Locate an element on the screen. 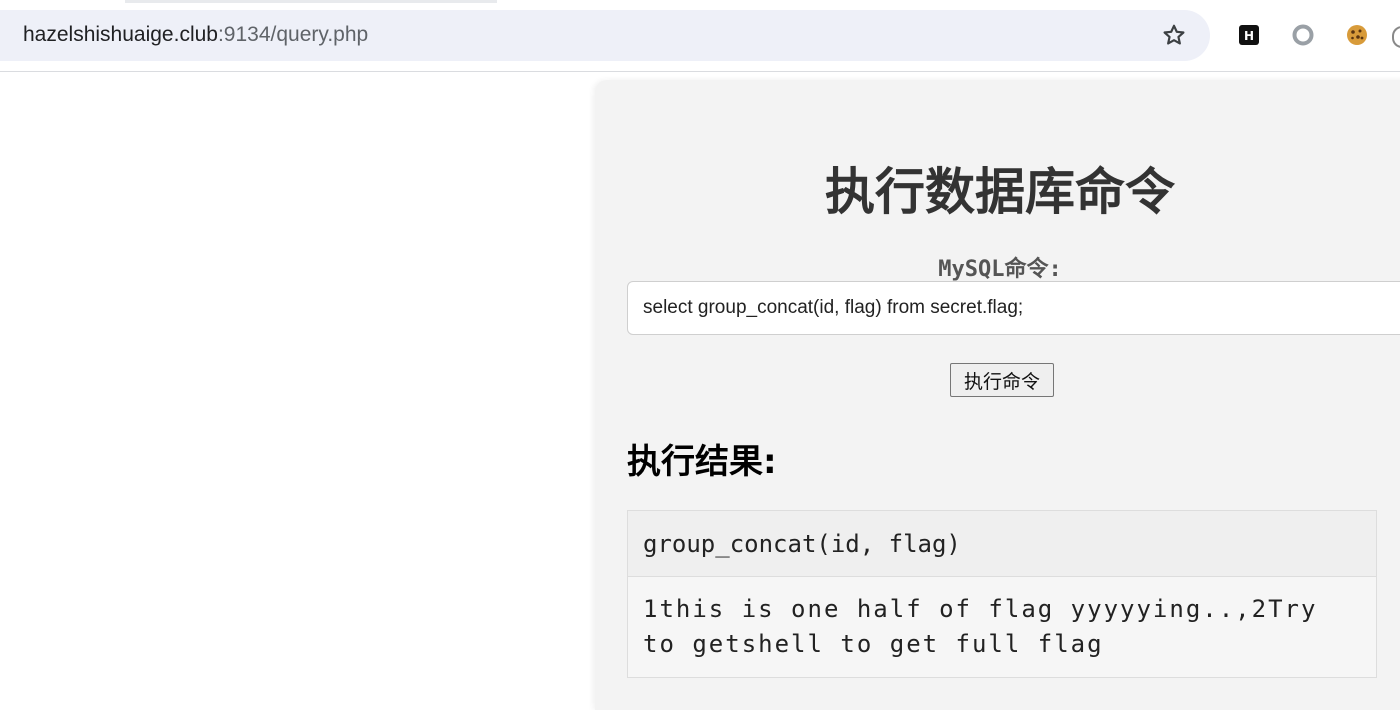 The image size is (1400, 710). table-header-row: group_concat(id, flag) is located at coordinates (1002, 543).